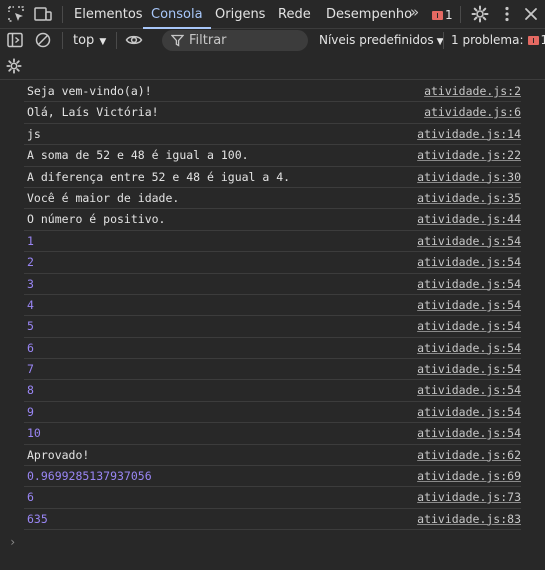  I want to click on console-message-text: 9, so click(30, 411).